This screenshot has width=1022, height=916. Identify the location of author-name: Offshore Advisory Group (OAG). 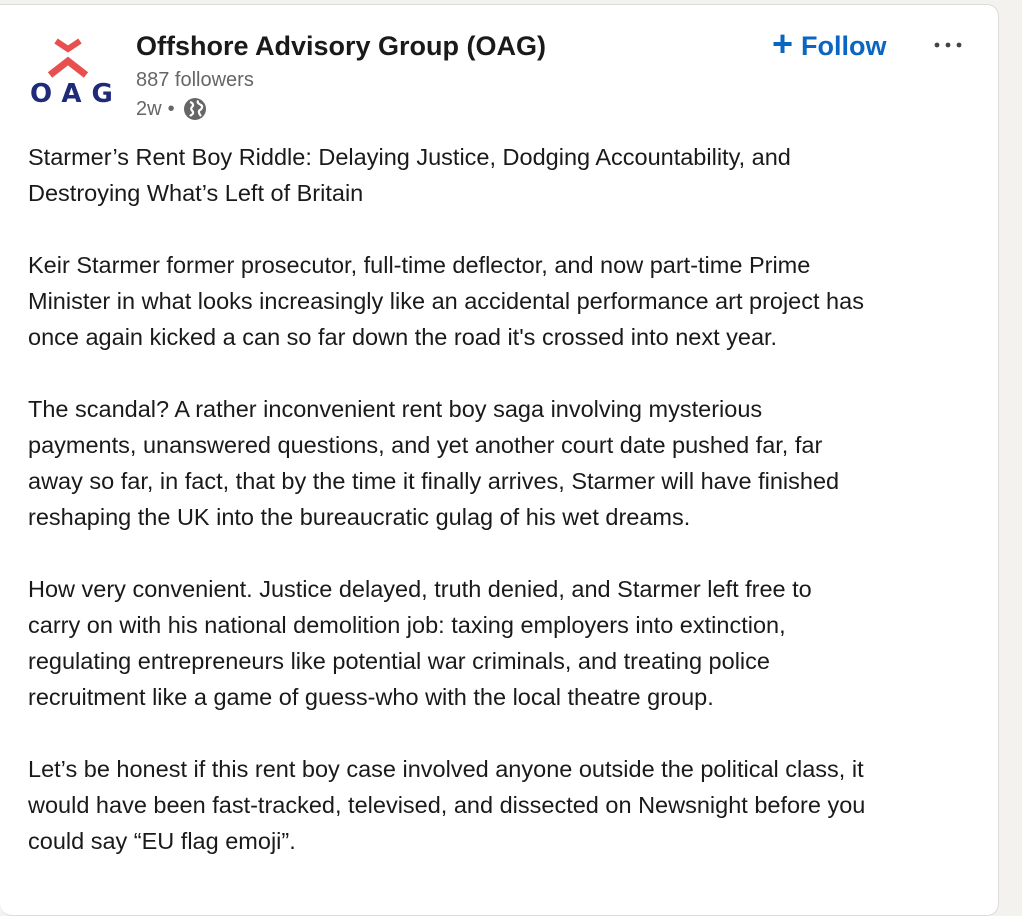
(341, 46).